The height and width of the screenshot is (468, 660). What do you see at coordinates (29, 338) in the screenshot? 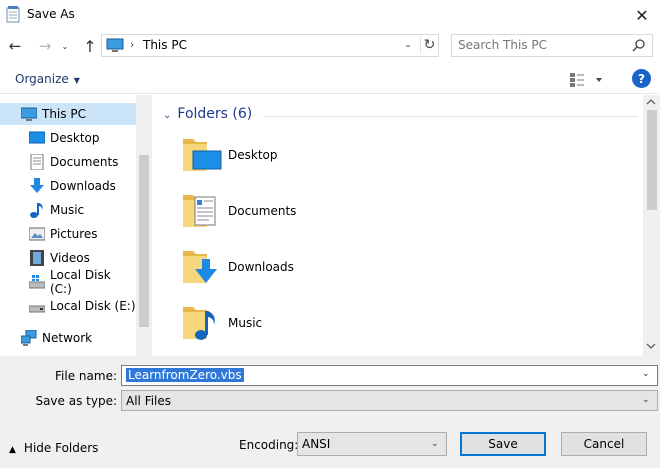
I see `network-icon` at bounding box center [29, 338].